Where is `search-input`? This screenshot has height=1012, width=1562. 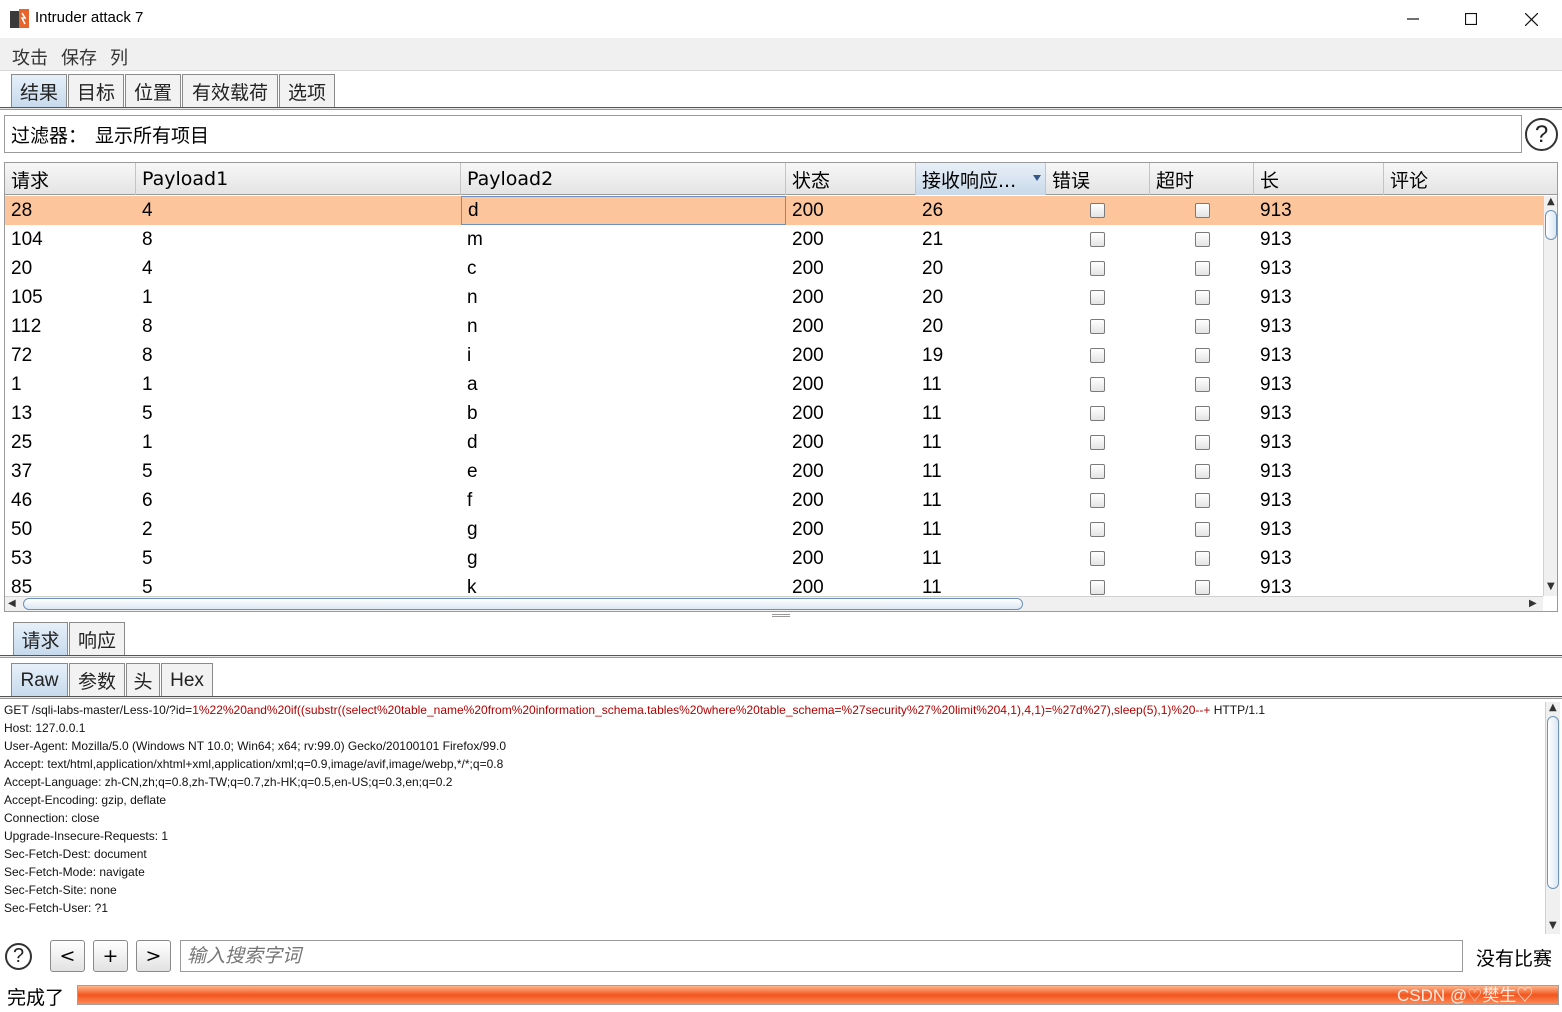
search-input is located at coordinates (821, 956).